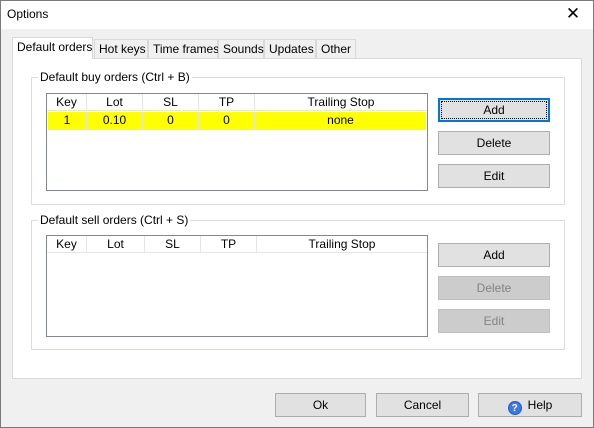 This screenshot has width=594, height=428. Describe the element at coordinates (115, 77) in the screenshot. I see `buy-orders-group-label: Default buy orders (Ctrl + B)` at that location.